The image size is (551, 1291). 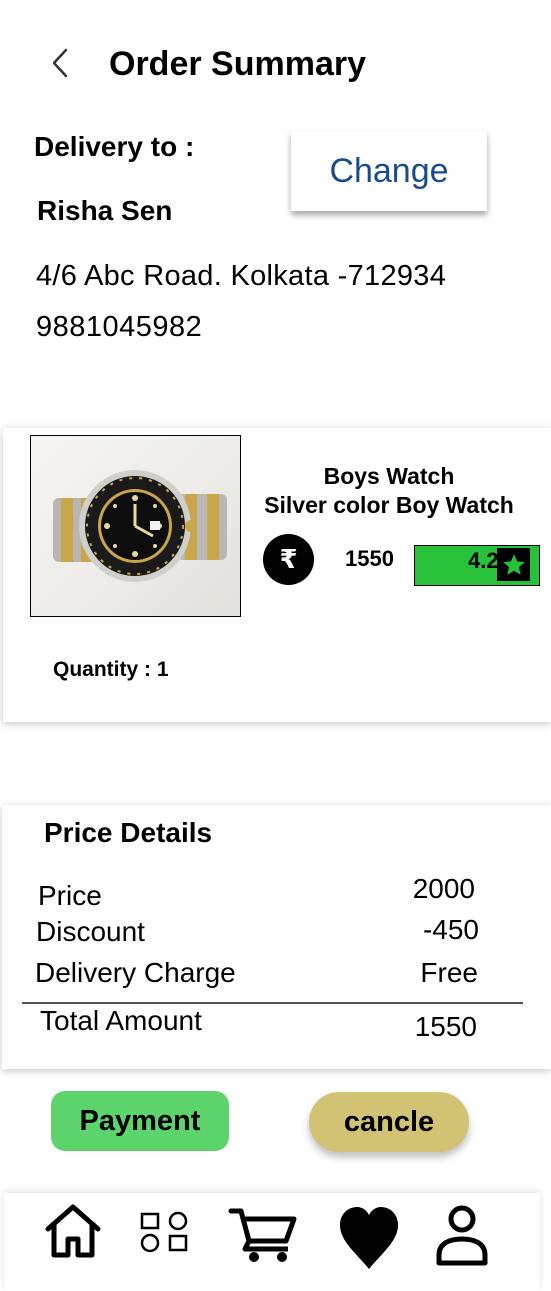 What do you see at coordinates (369, 558) in the screenshot?
I see `product-price: 1550` at bounding box center [369, 558].